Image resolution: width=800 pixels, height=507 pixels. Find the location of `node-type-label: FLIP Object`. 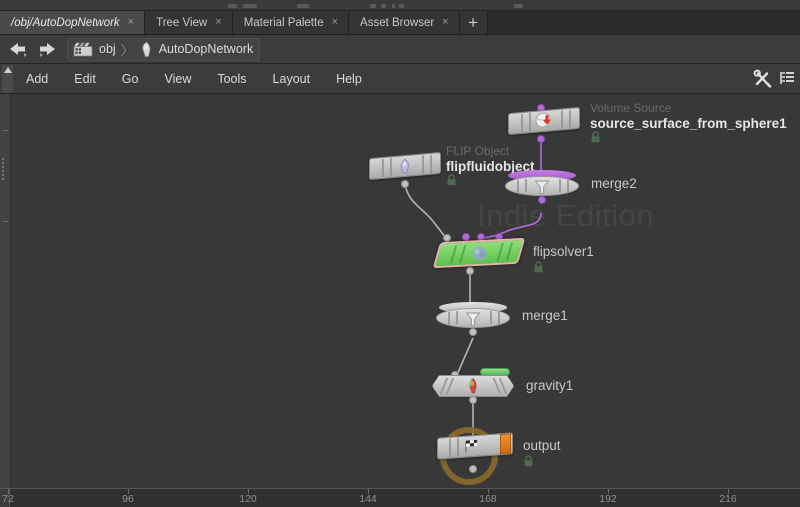

node-type-label: FLIP Object is located at coordinates (478, 151).